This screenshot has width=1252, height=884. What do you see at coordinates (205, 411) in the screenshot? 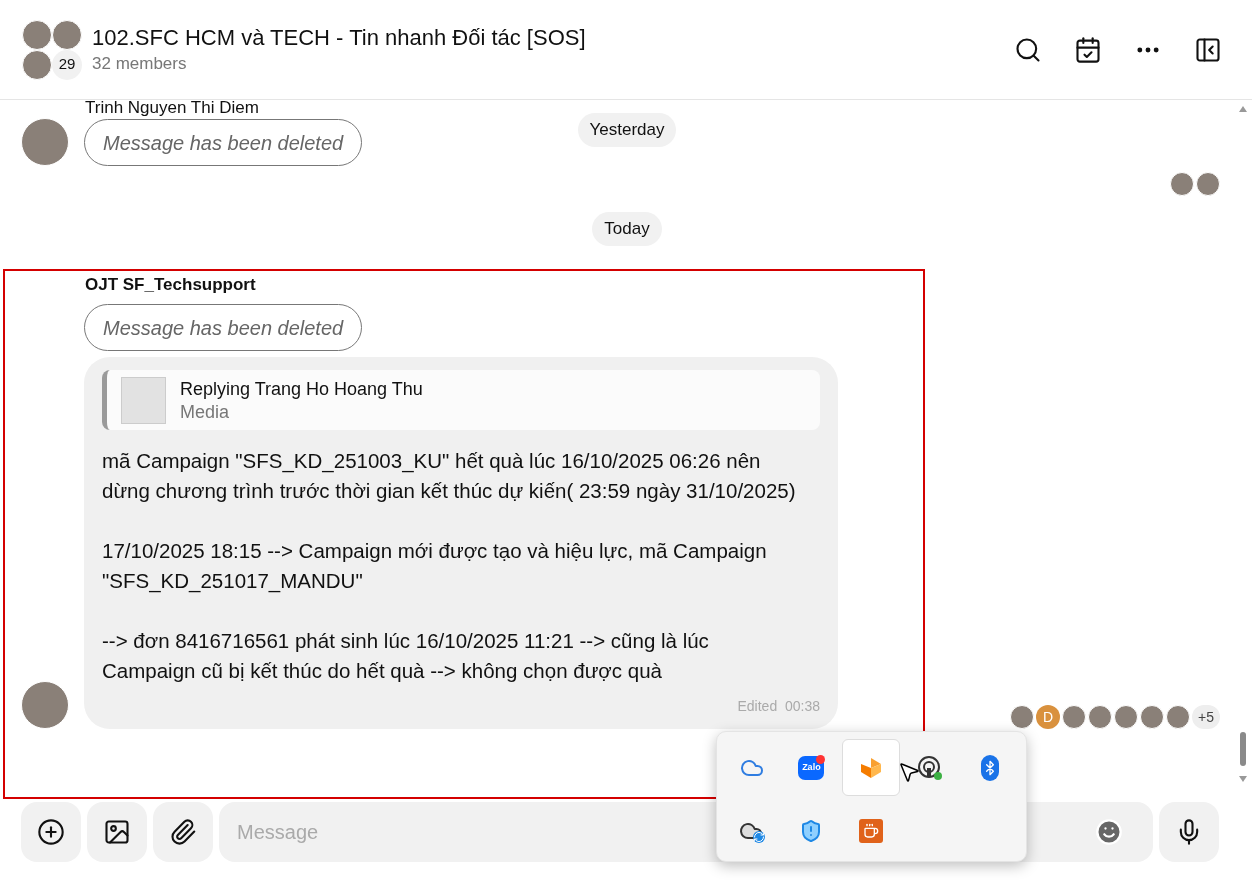
I see `reply-subtitle: Media` at bounding box center [205, 411].